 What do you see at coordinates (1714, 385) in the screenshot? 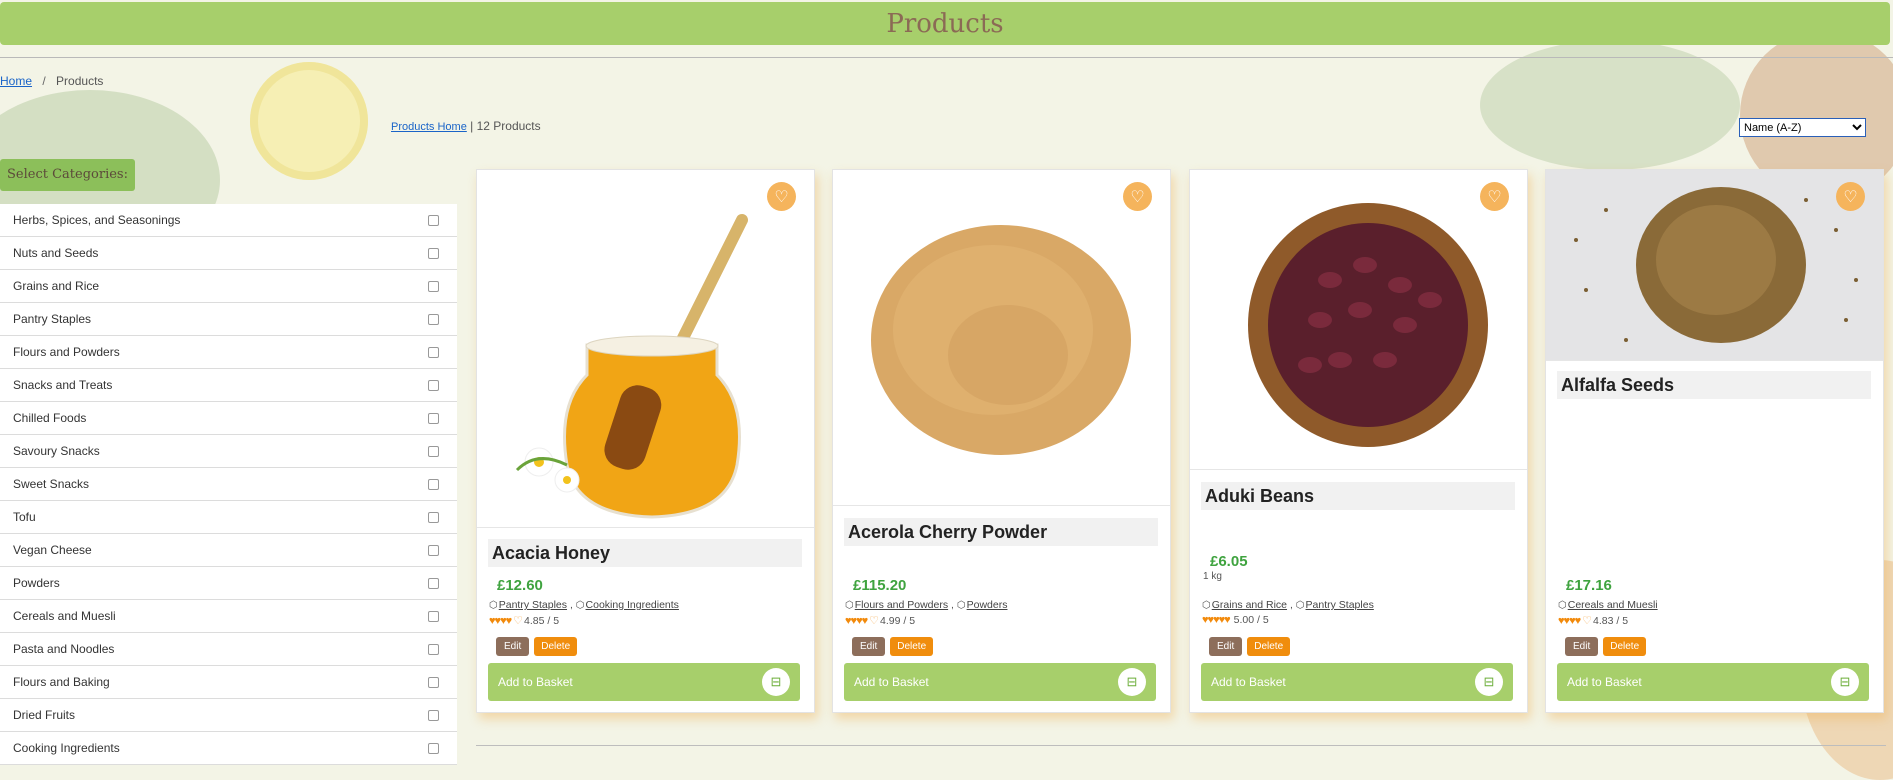
I see `product-name: Alfalfa Seeds` at bounding box center [1714, 385].